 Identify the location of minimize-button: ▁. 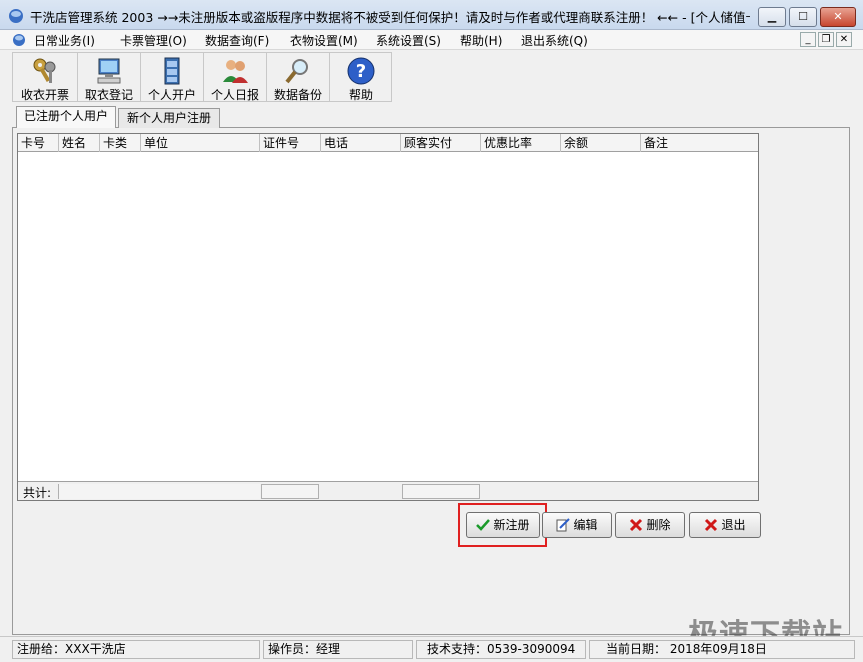
(772, 17).